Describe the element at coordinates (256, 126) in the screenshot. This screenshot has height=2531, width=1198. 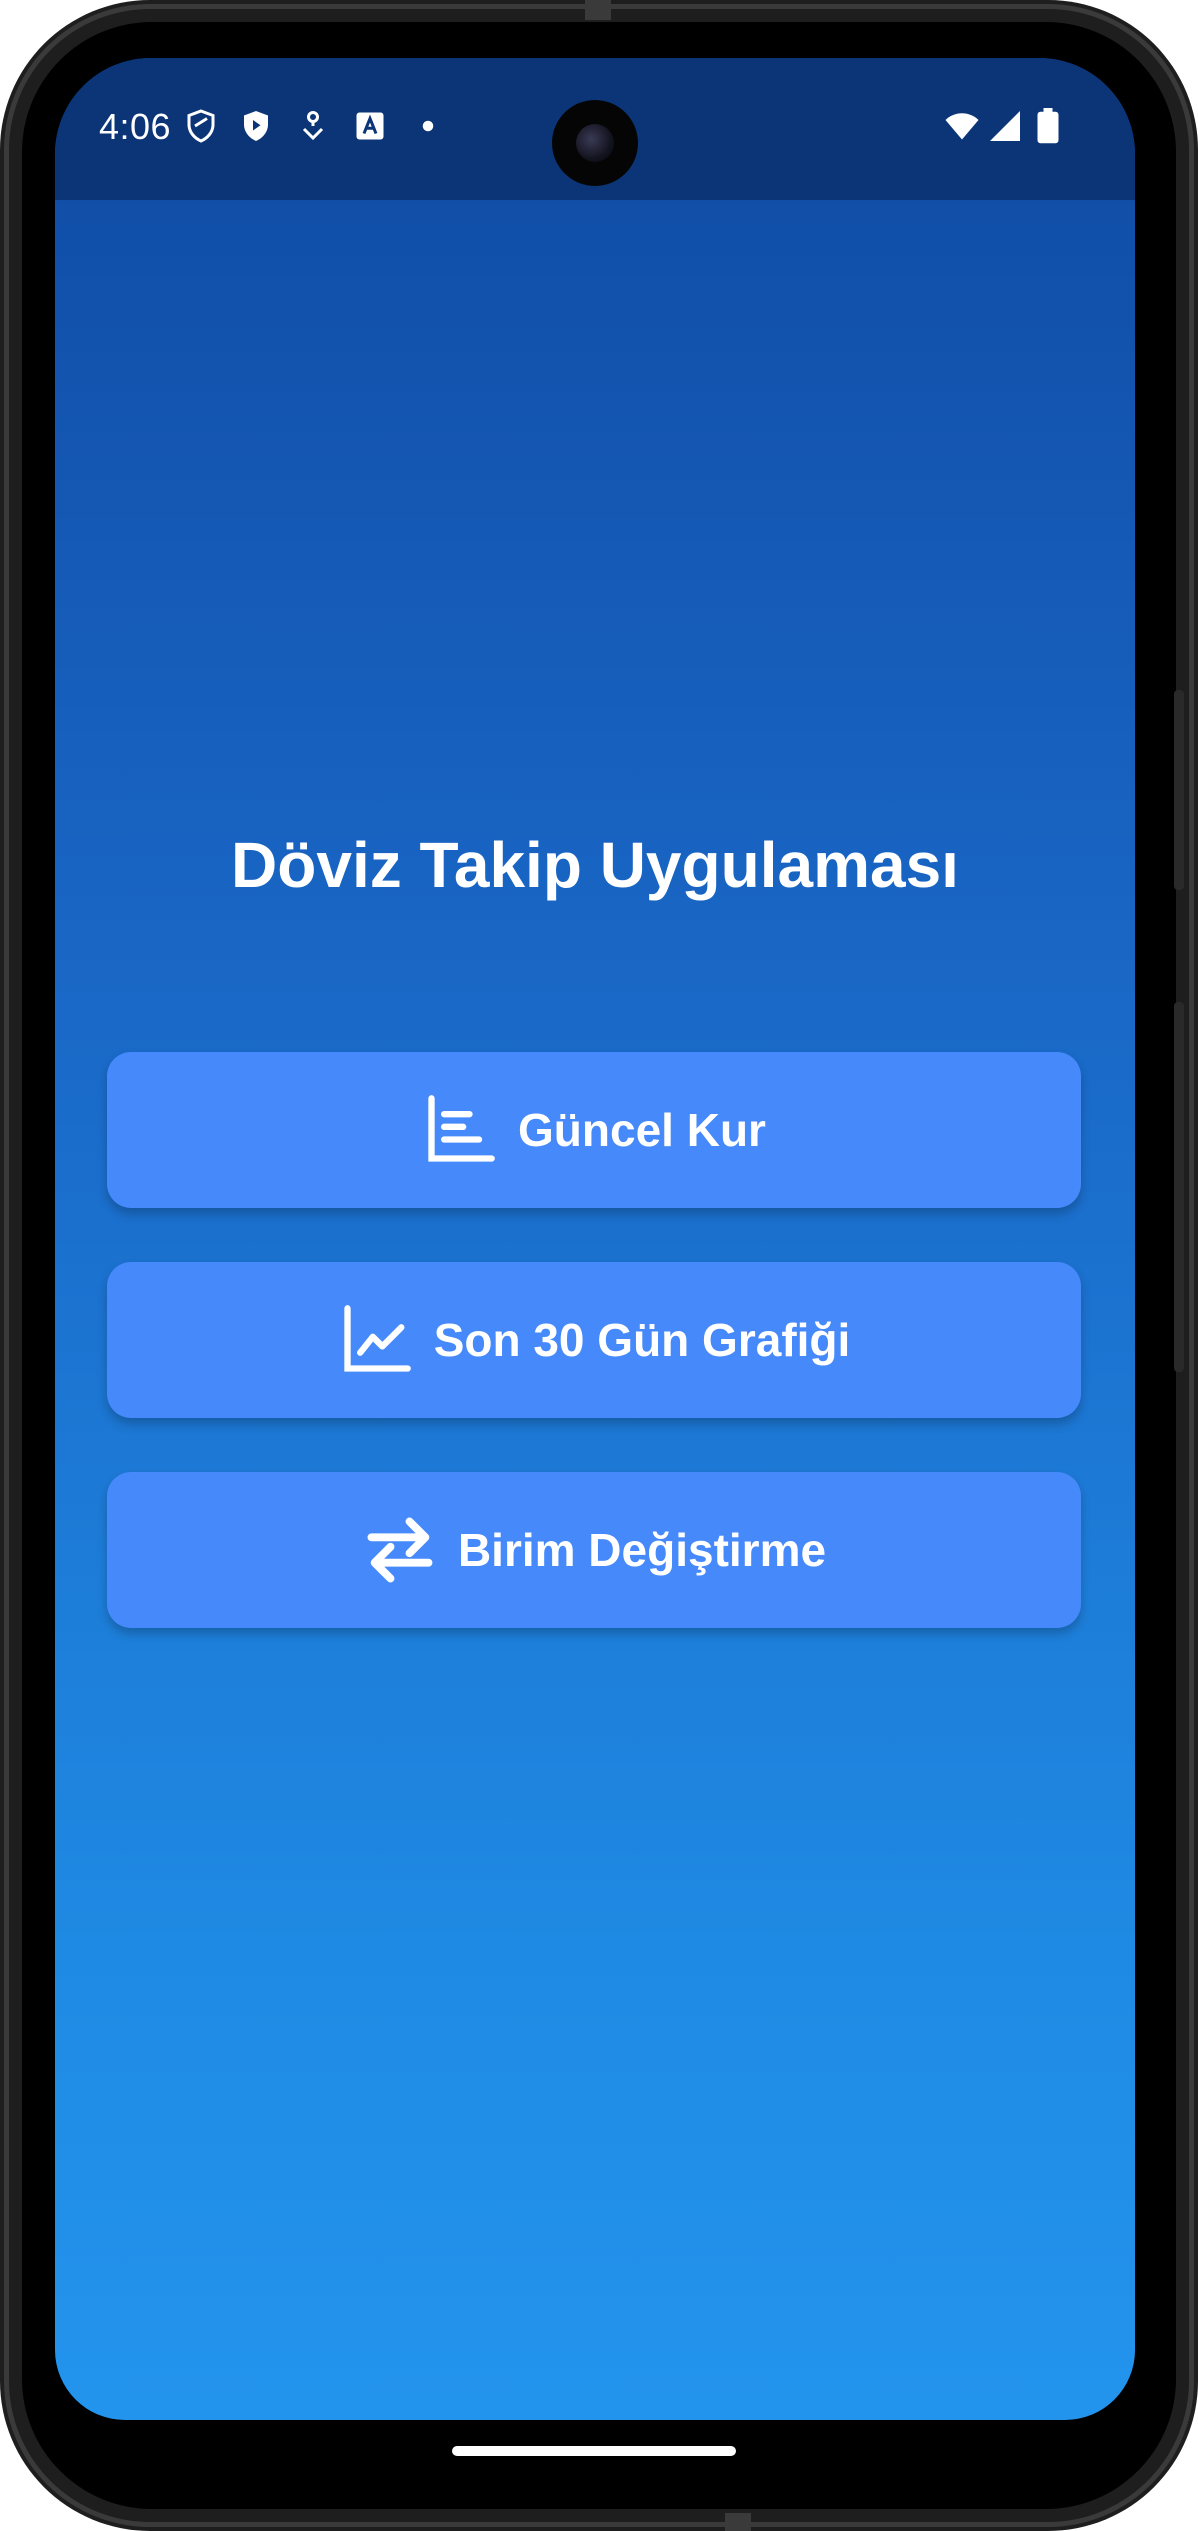
I see `play-shield-icon` at that location.